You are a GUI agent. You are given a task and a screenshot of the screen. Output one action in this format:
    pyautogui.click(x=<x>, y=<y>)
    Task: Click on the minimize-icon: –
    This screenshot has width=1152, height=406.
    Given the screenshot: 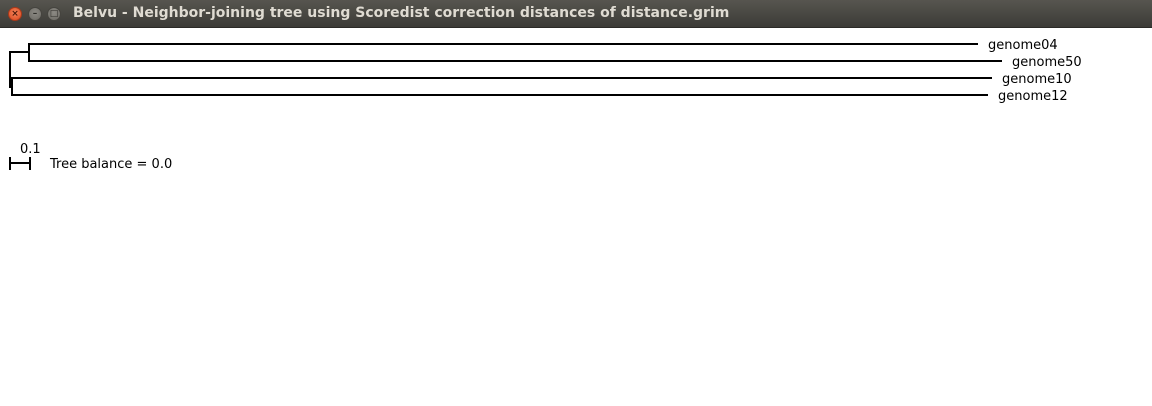 What is the action you would take?
    pyautogui.click(x=35, y=14)
    